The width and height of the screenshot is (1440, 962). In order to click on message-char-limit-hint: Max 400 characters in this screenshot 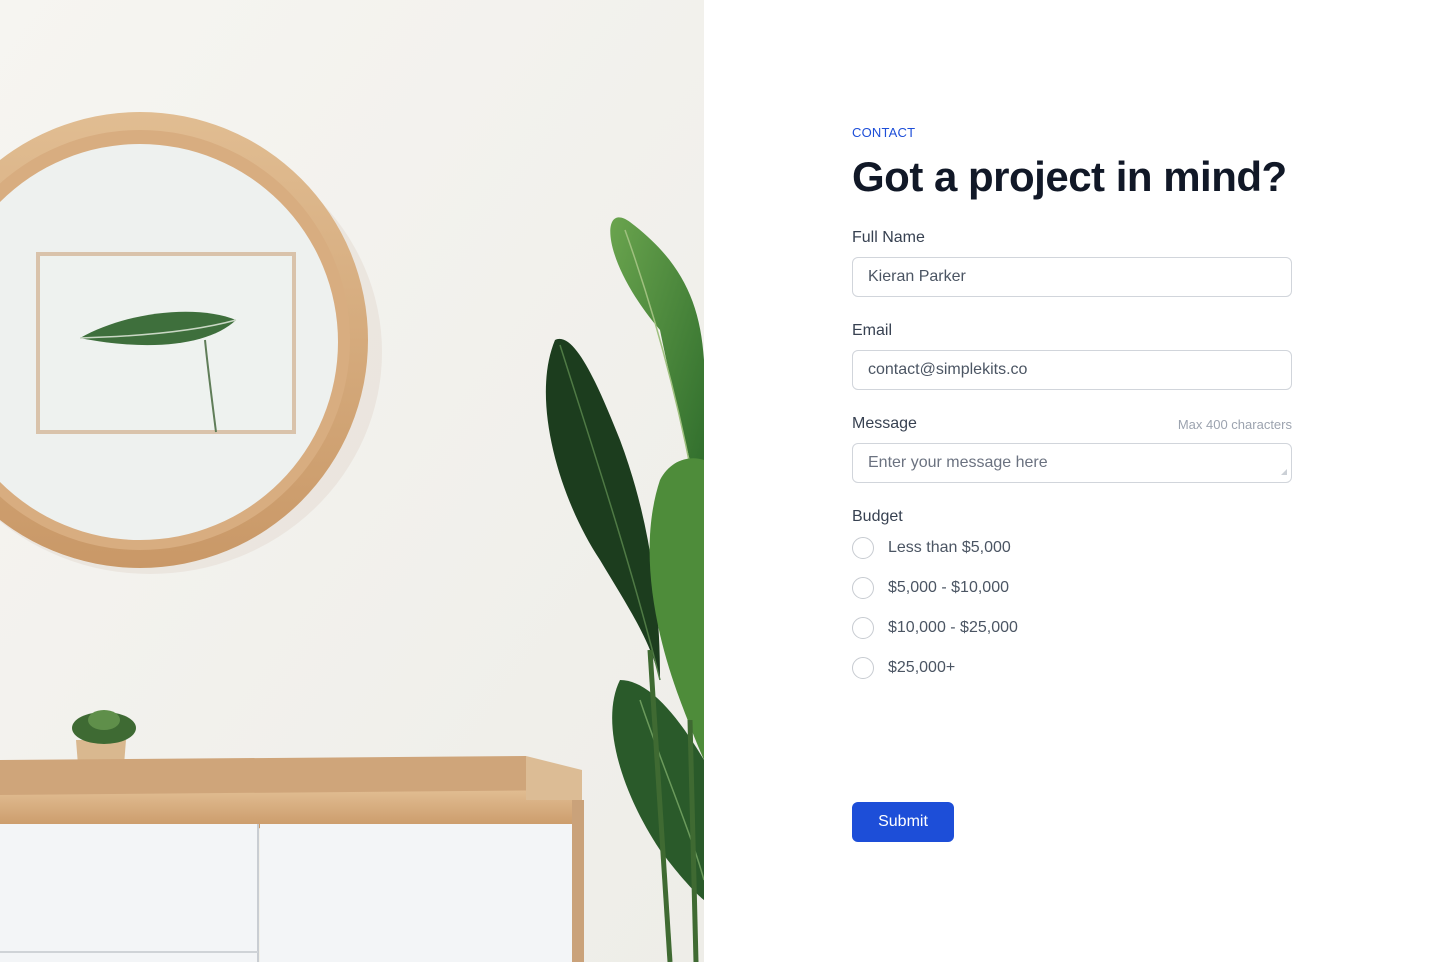, I will do `click(1234, 424)`.